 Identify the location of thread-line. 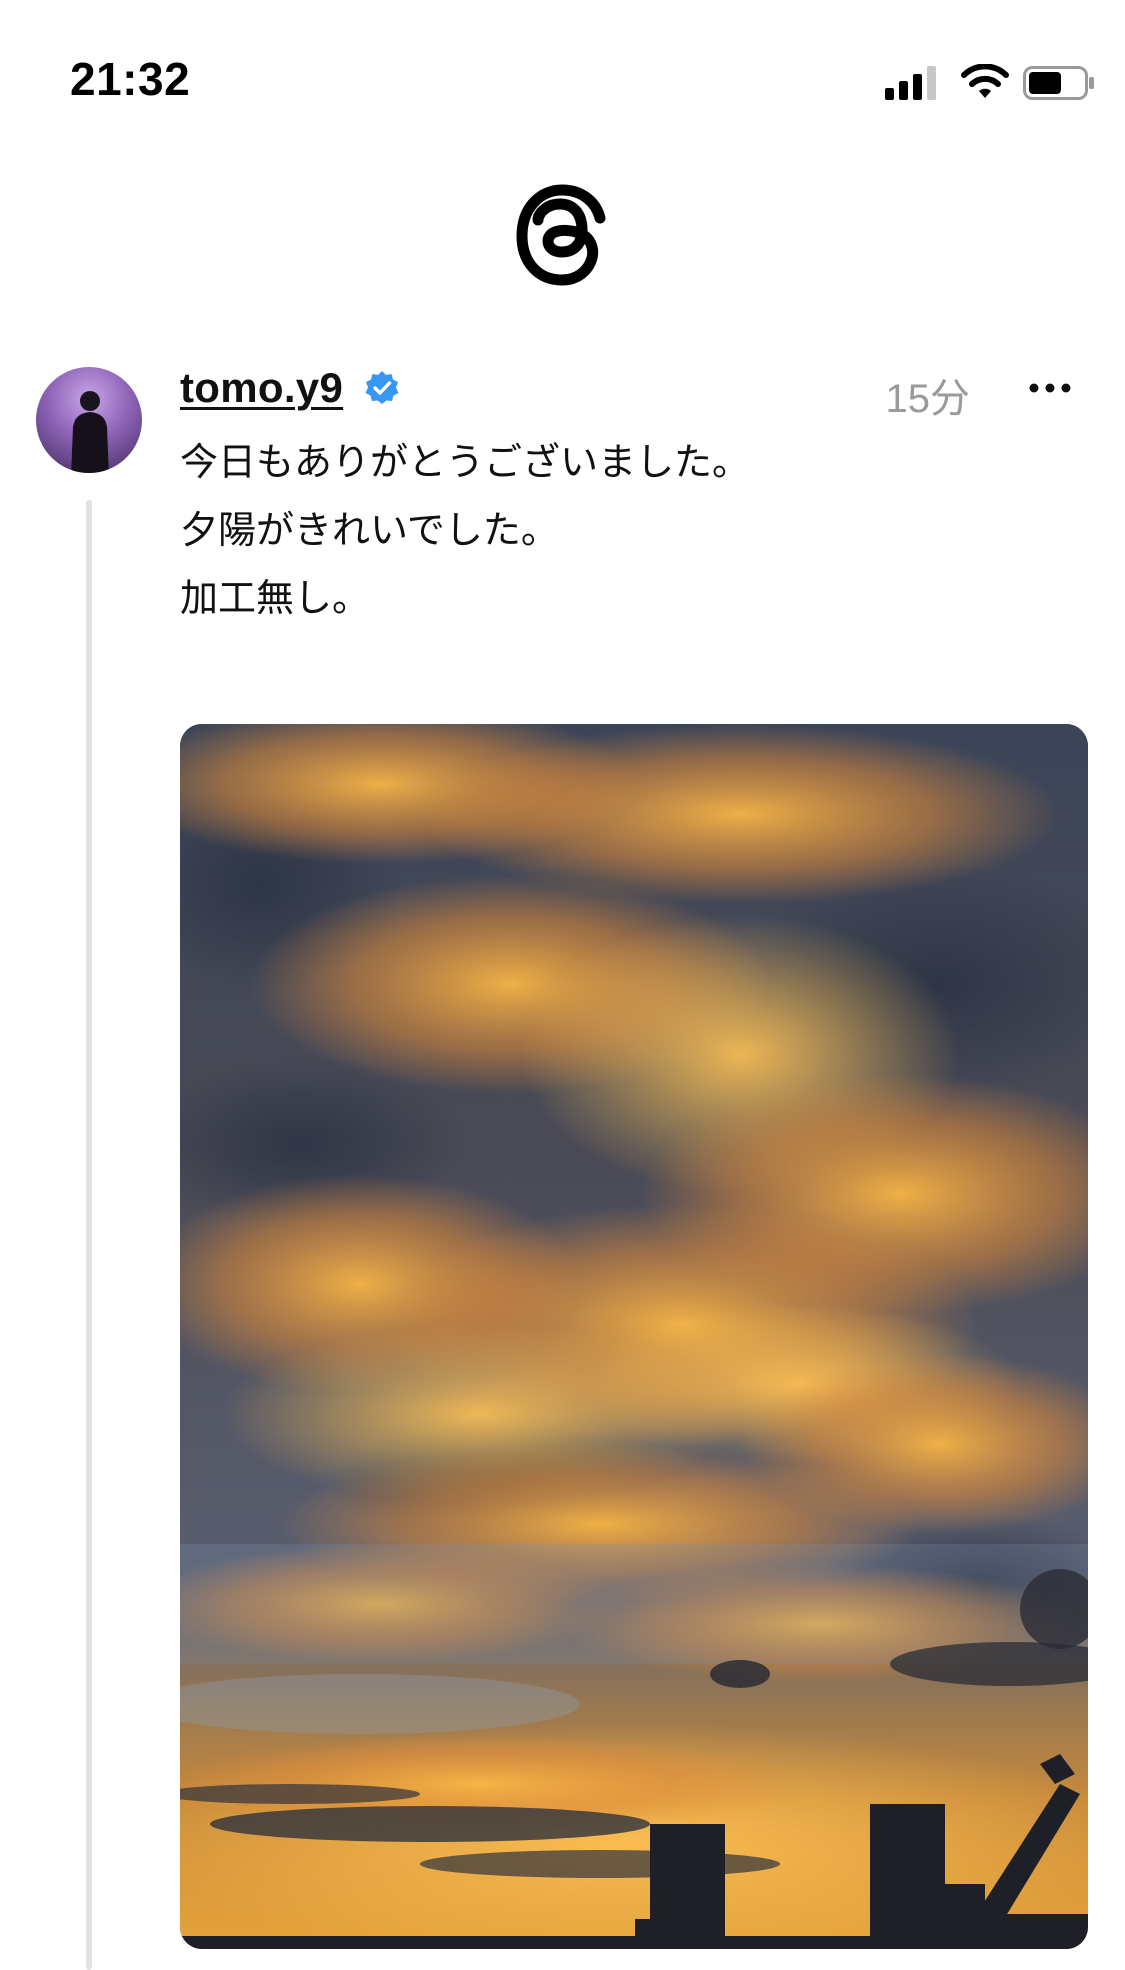
(89, 1235).